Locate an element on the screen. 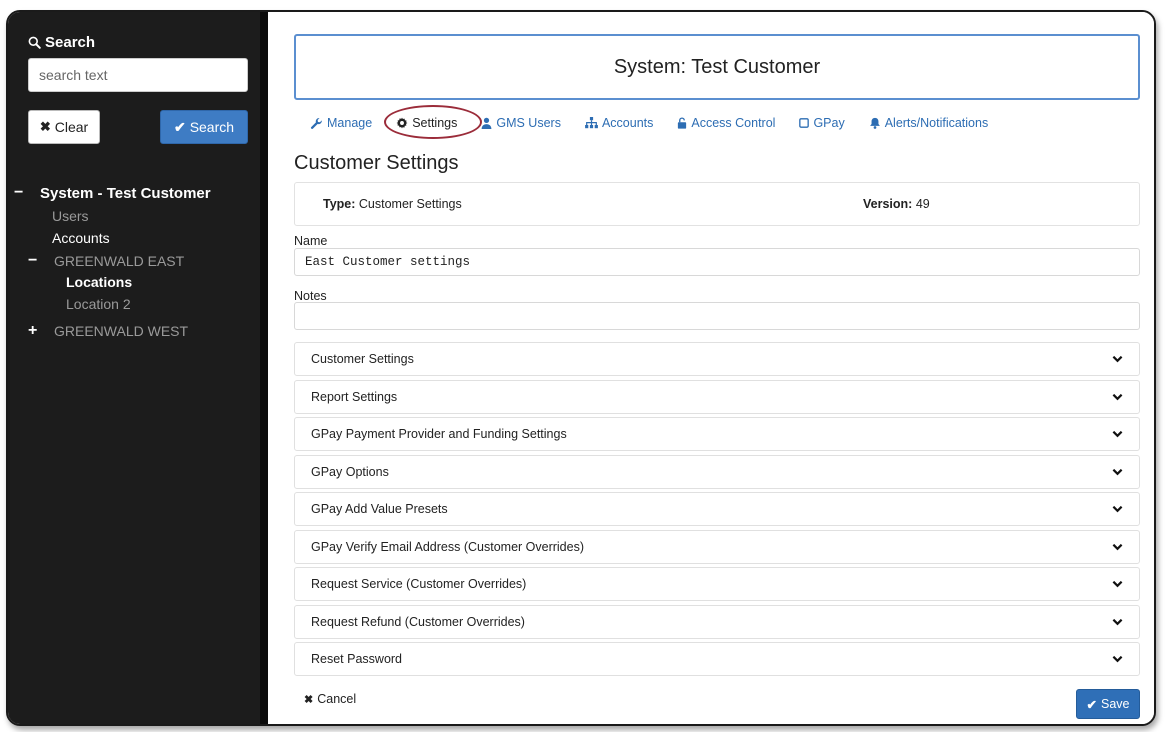 This screenshot has height=732, width=1172. type-version-panel: Type: Customer Settings Version: 49 is located at coordinates (717, 204).